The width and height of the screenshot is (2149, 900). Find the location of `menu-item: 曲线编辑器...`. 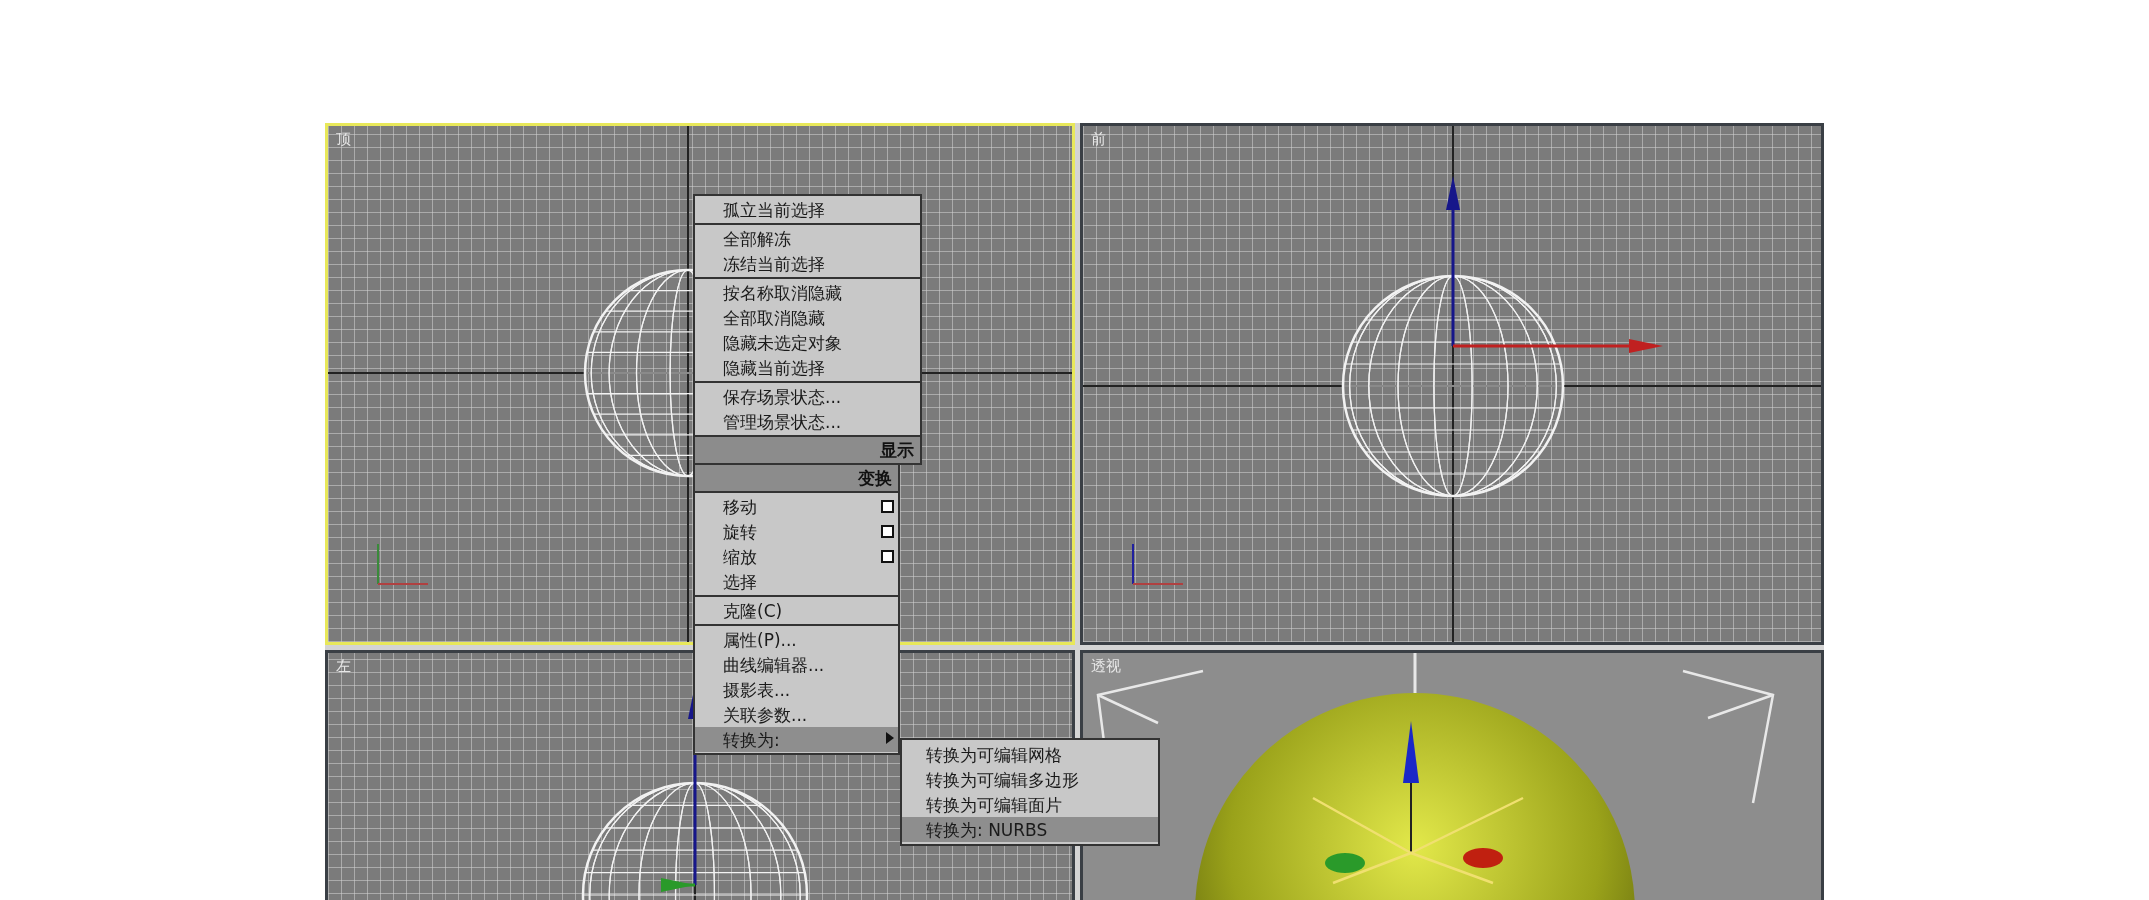

menu-item: 曲线编辑器... is located at coordinates (796, 664).